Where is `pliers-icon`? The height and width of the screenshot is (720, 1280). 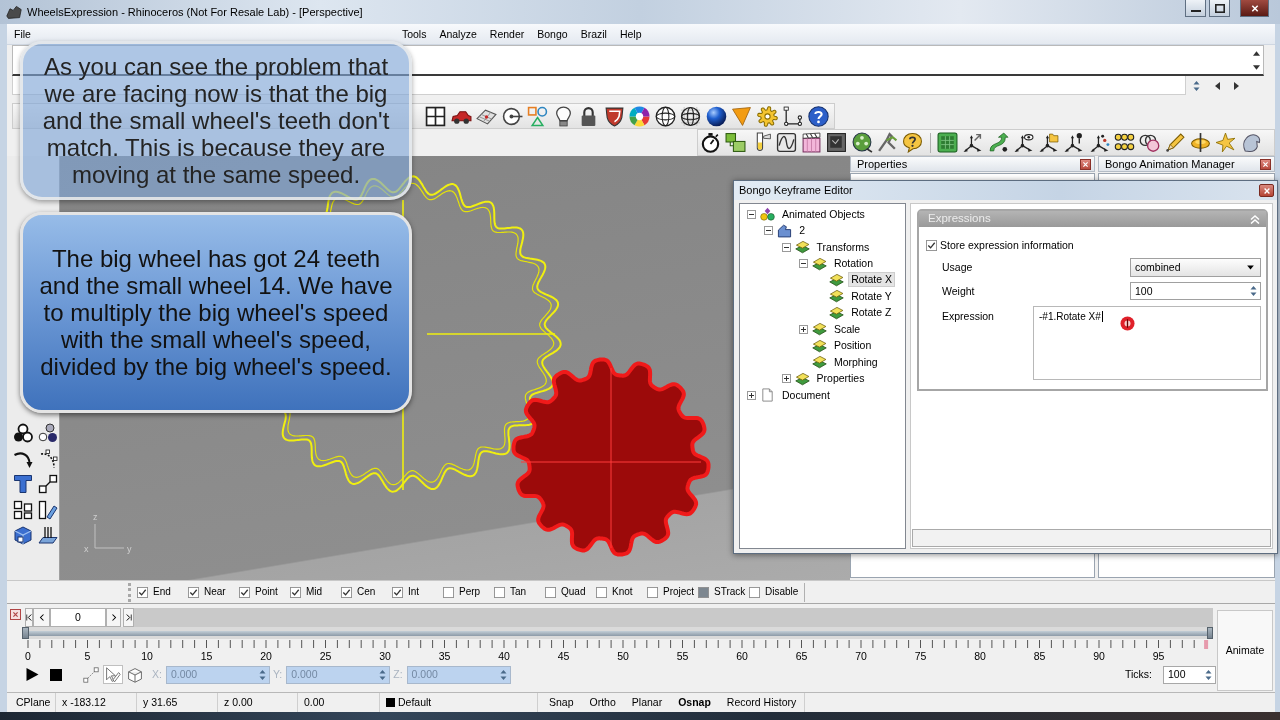 pliers-icon is located at coordinates (888, 142).